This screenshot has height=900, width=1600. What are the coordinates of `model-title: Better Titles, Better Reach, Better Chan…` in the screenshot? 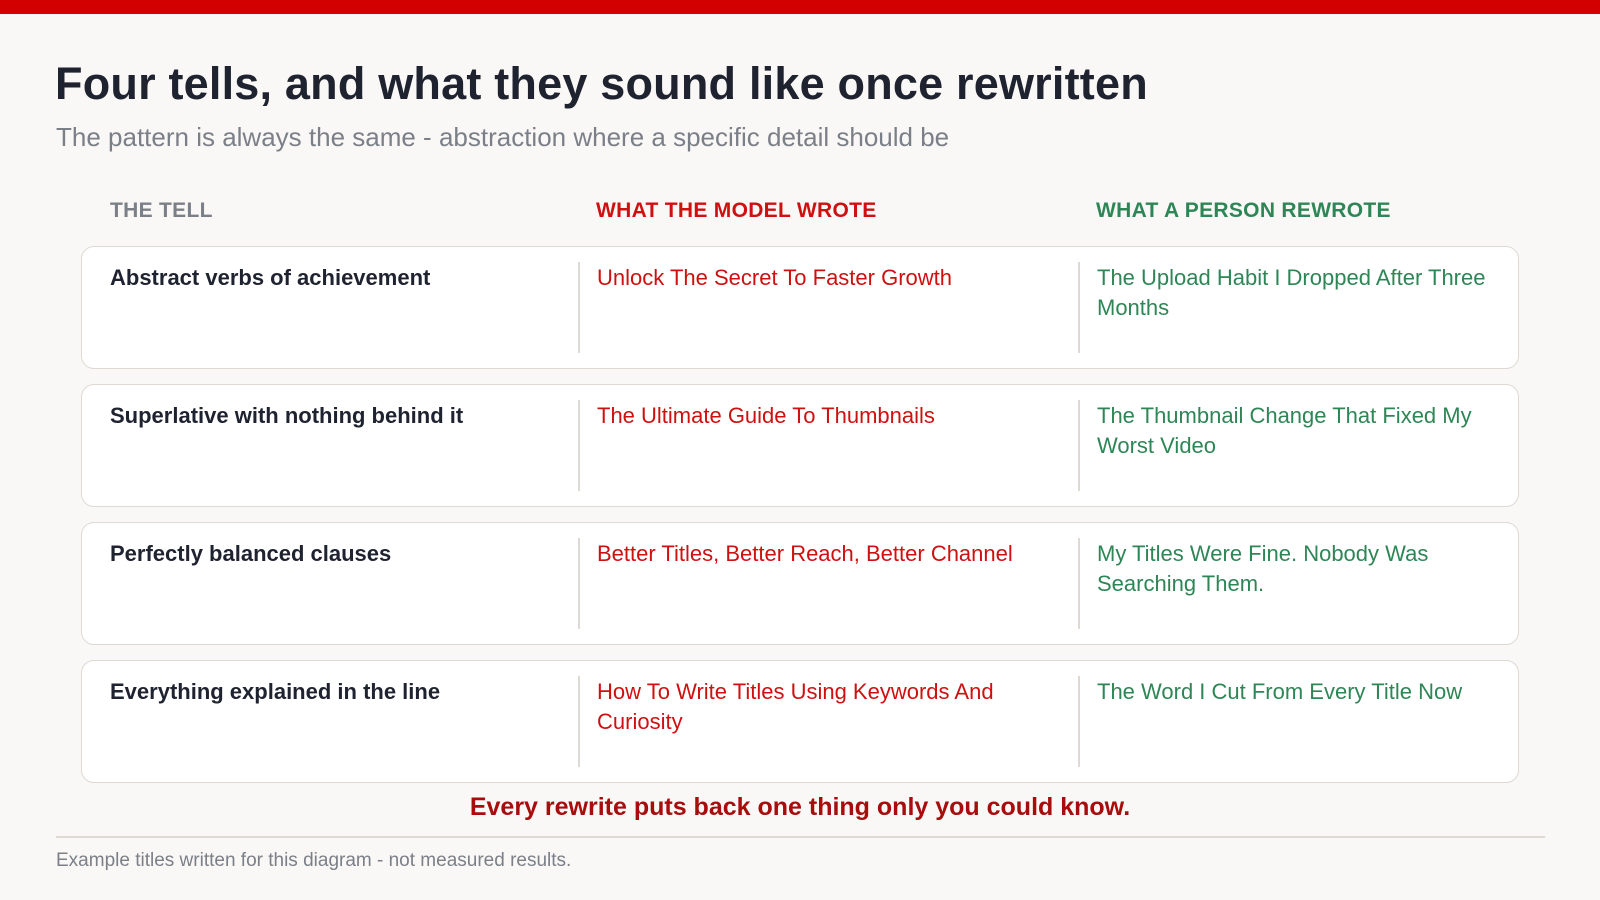 It's located at (805, 553).